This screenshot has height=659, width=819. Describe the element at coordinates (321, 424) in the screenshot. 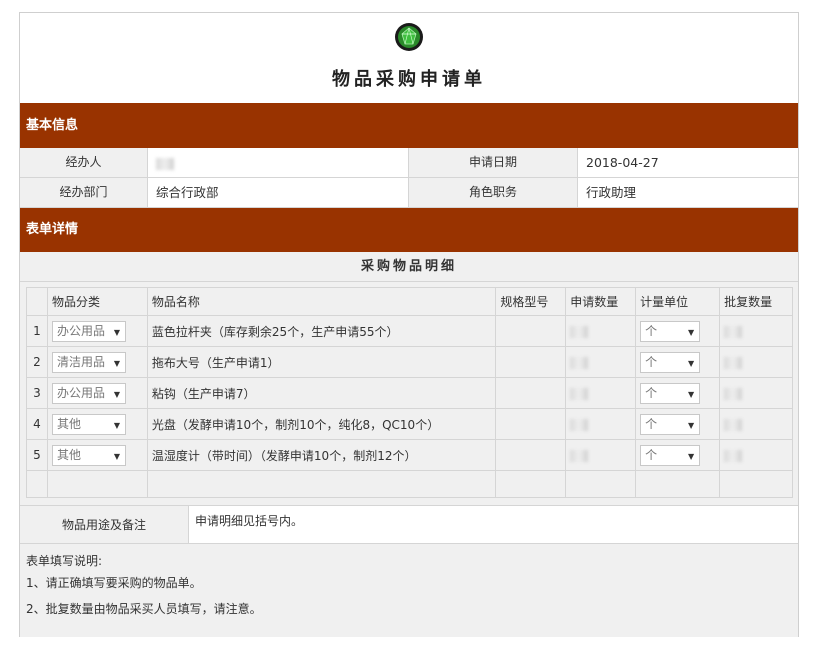

I see `item-name: 光盘（发酵申请10个，制剂10个，纯化8，QC10个）` at that location.